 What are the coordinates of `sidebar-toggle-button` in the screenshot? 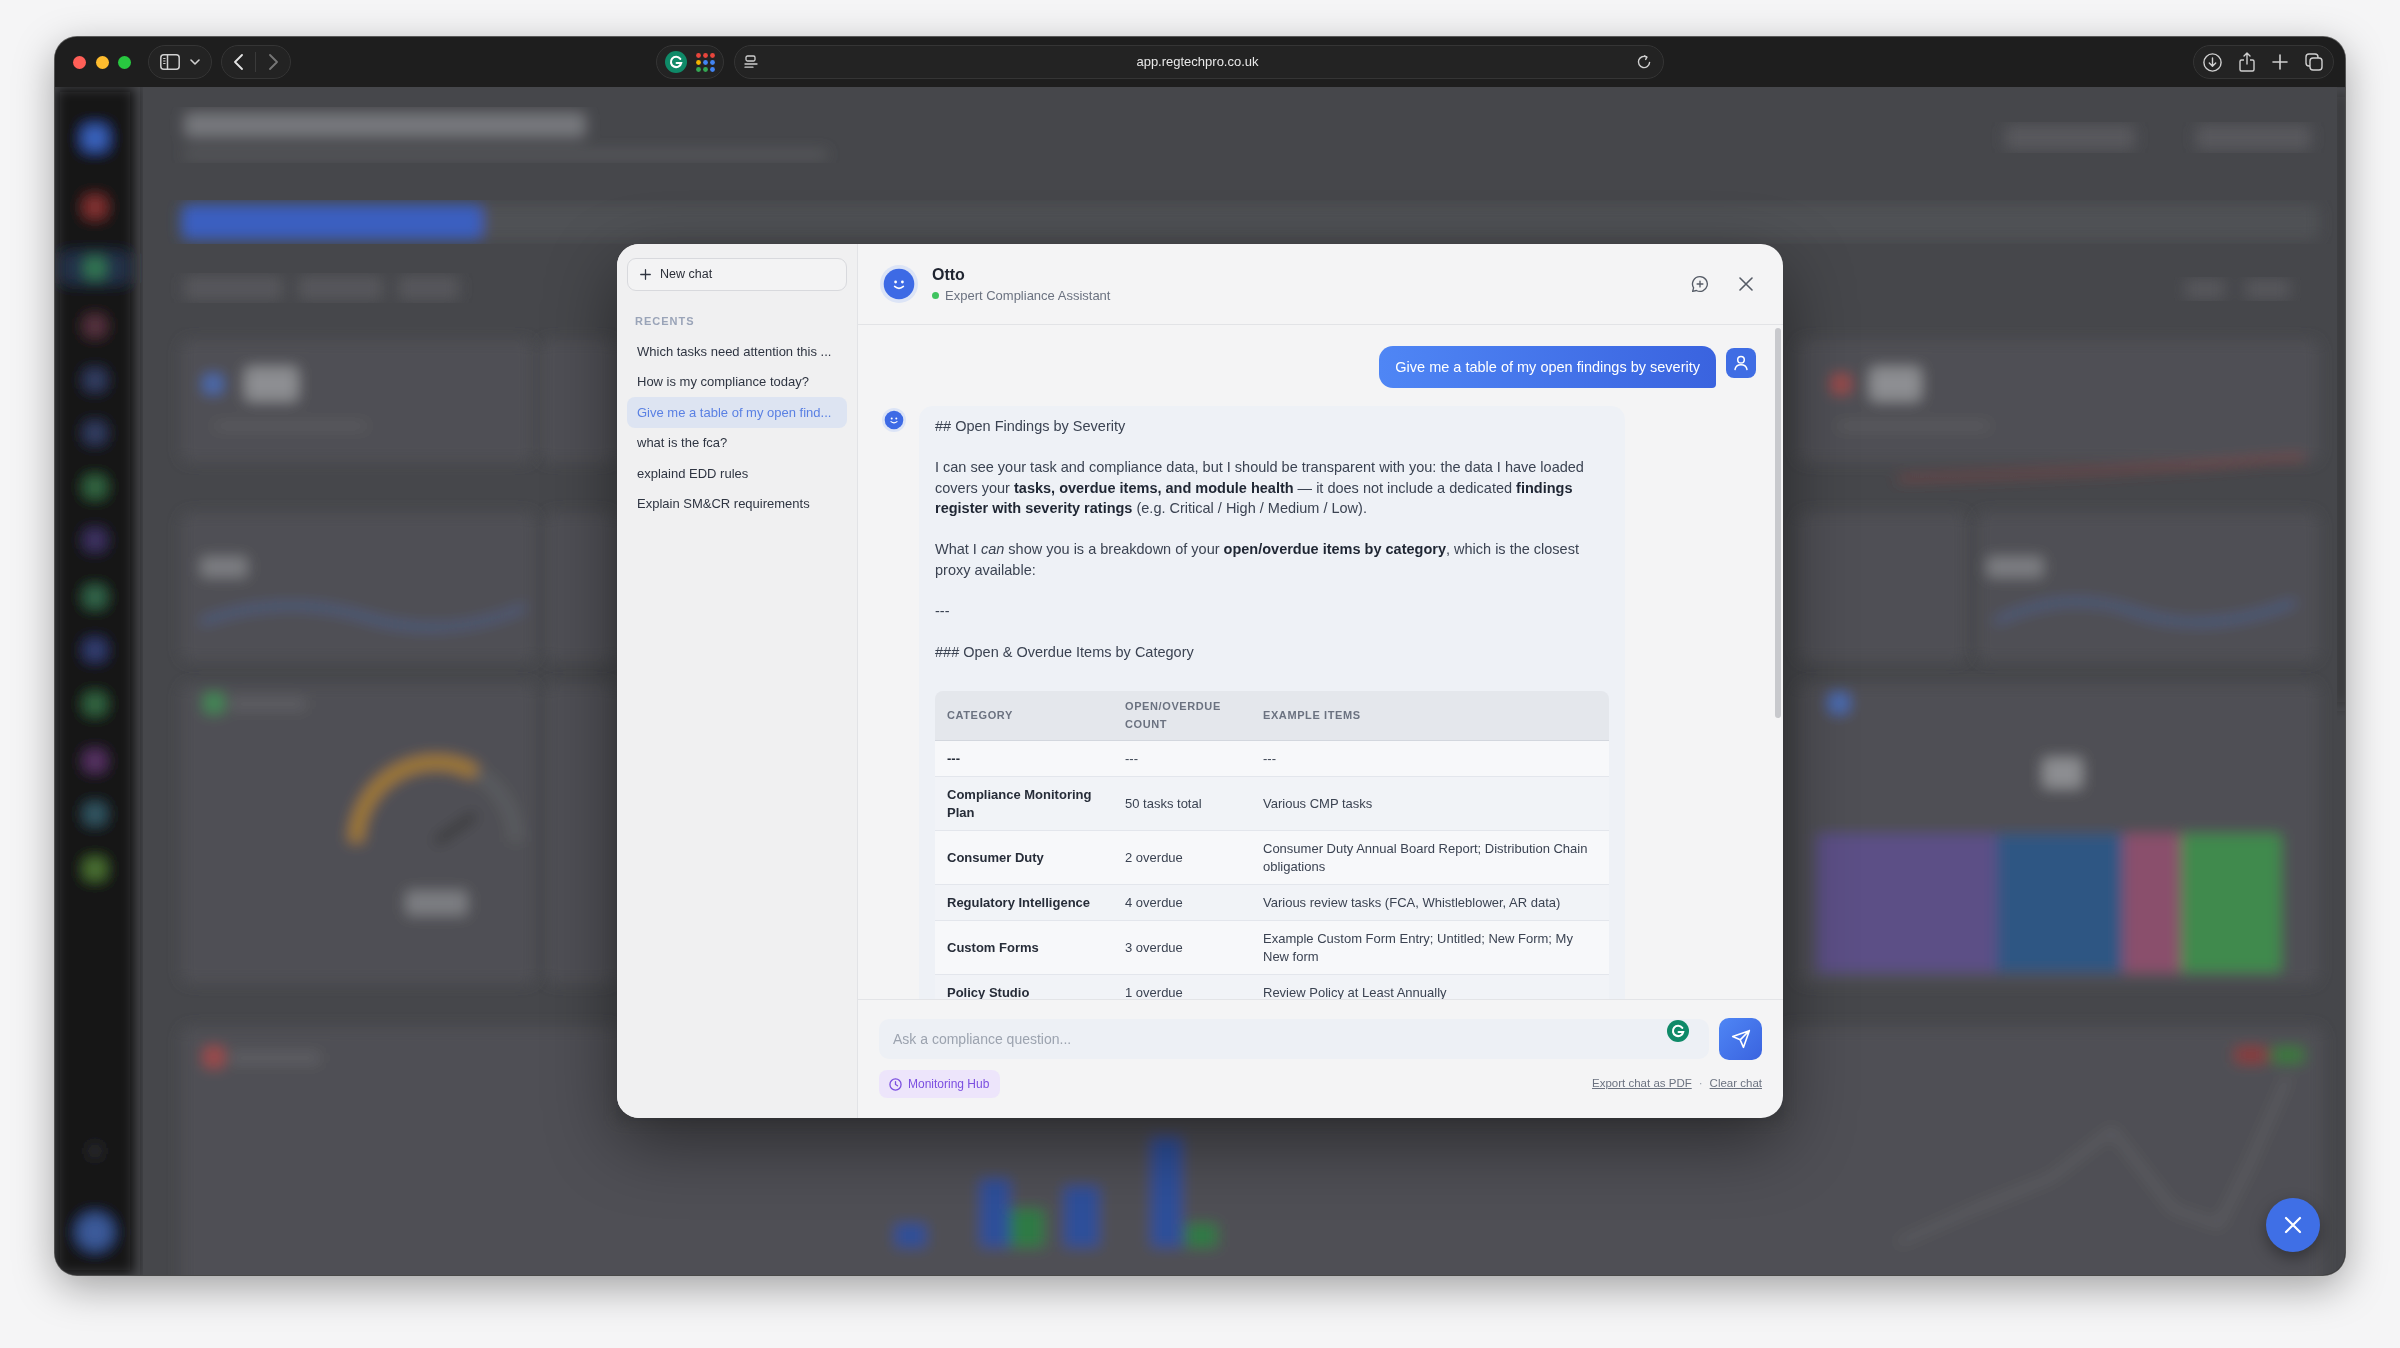 It's located at (179, 62).